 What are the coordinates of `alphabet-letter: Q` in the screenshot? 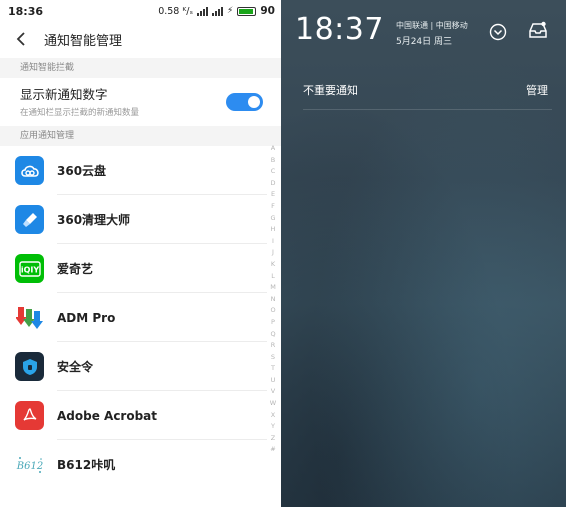 It's located at (272, 335).